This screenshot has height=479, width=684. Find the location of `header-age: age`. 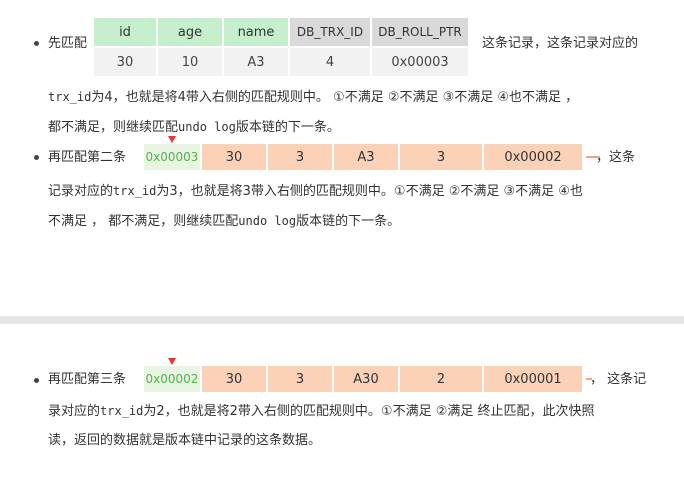

header-age: age is located at coordinates (190, 32).